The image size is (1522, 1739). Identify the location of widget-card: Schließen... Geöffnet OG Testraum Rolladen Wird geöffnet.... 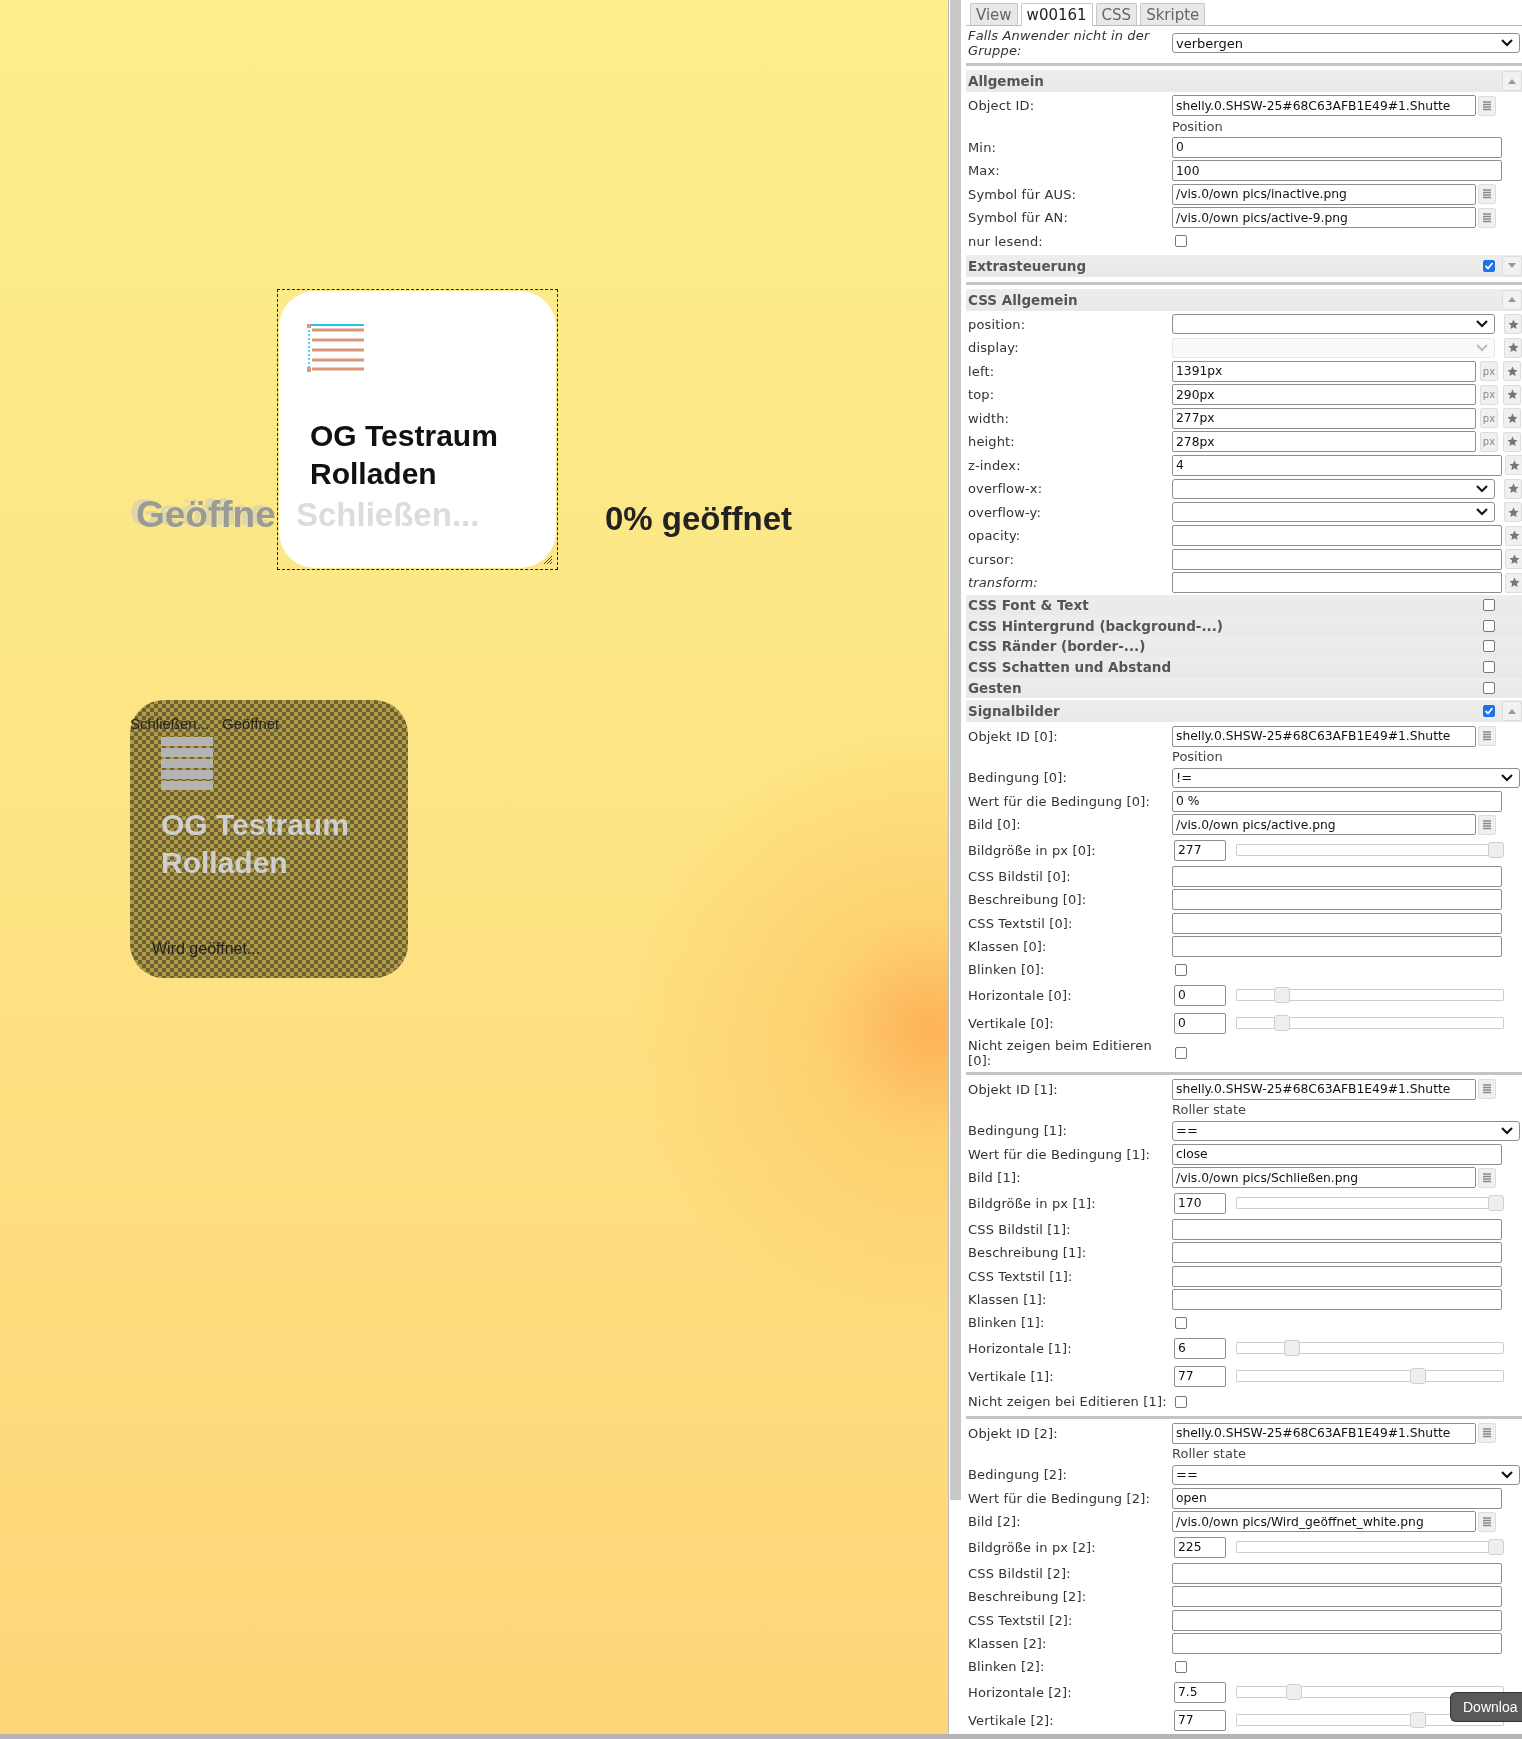
(269, 839).